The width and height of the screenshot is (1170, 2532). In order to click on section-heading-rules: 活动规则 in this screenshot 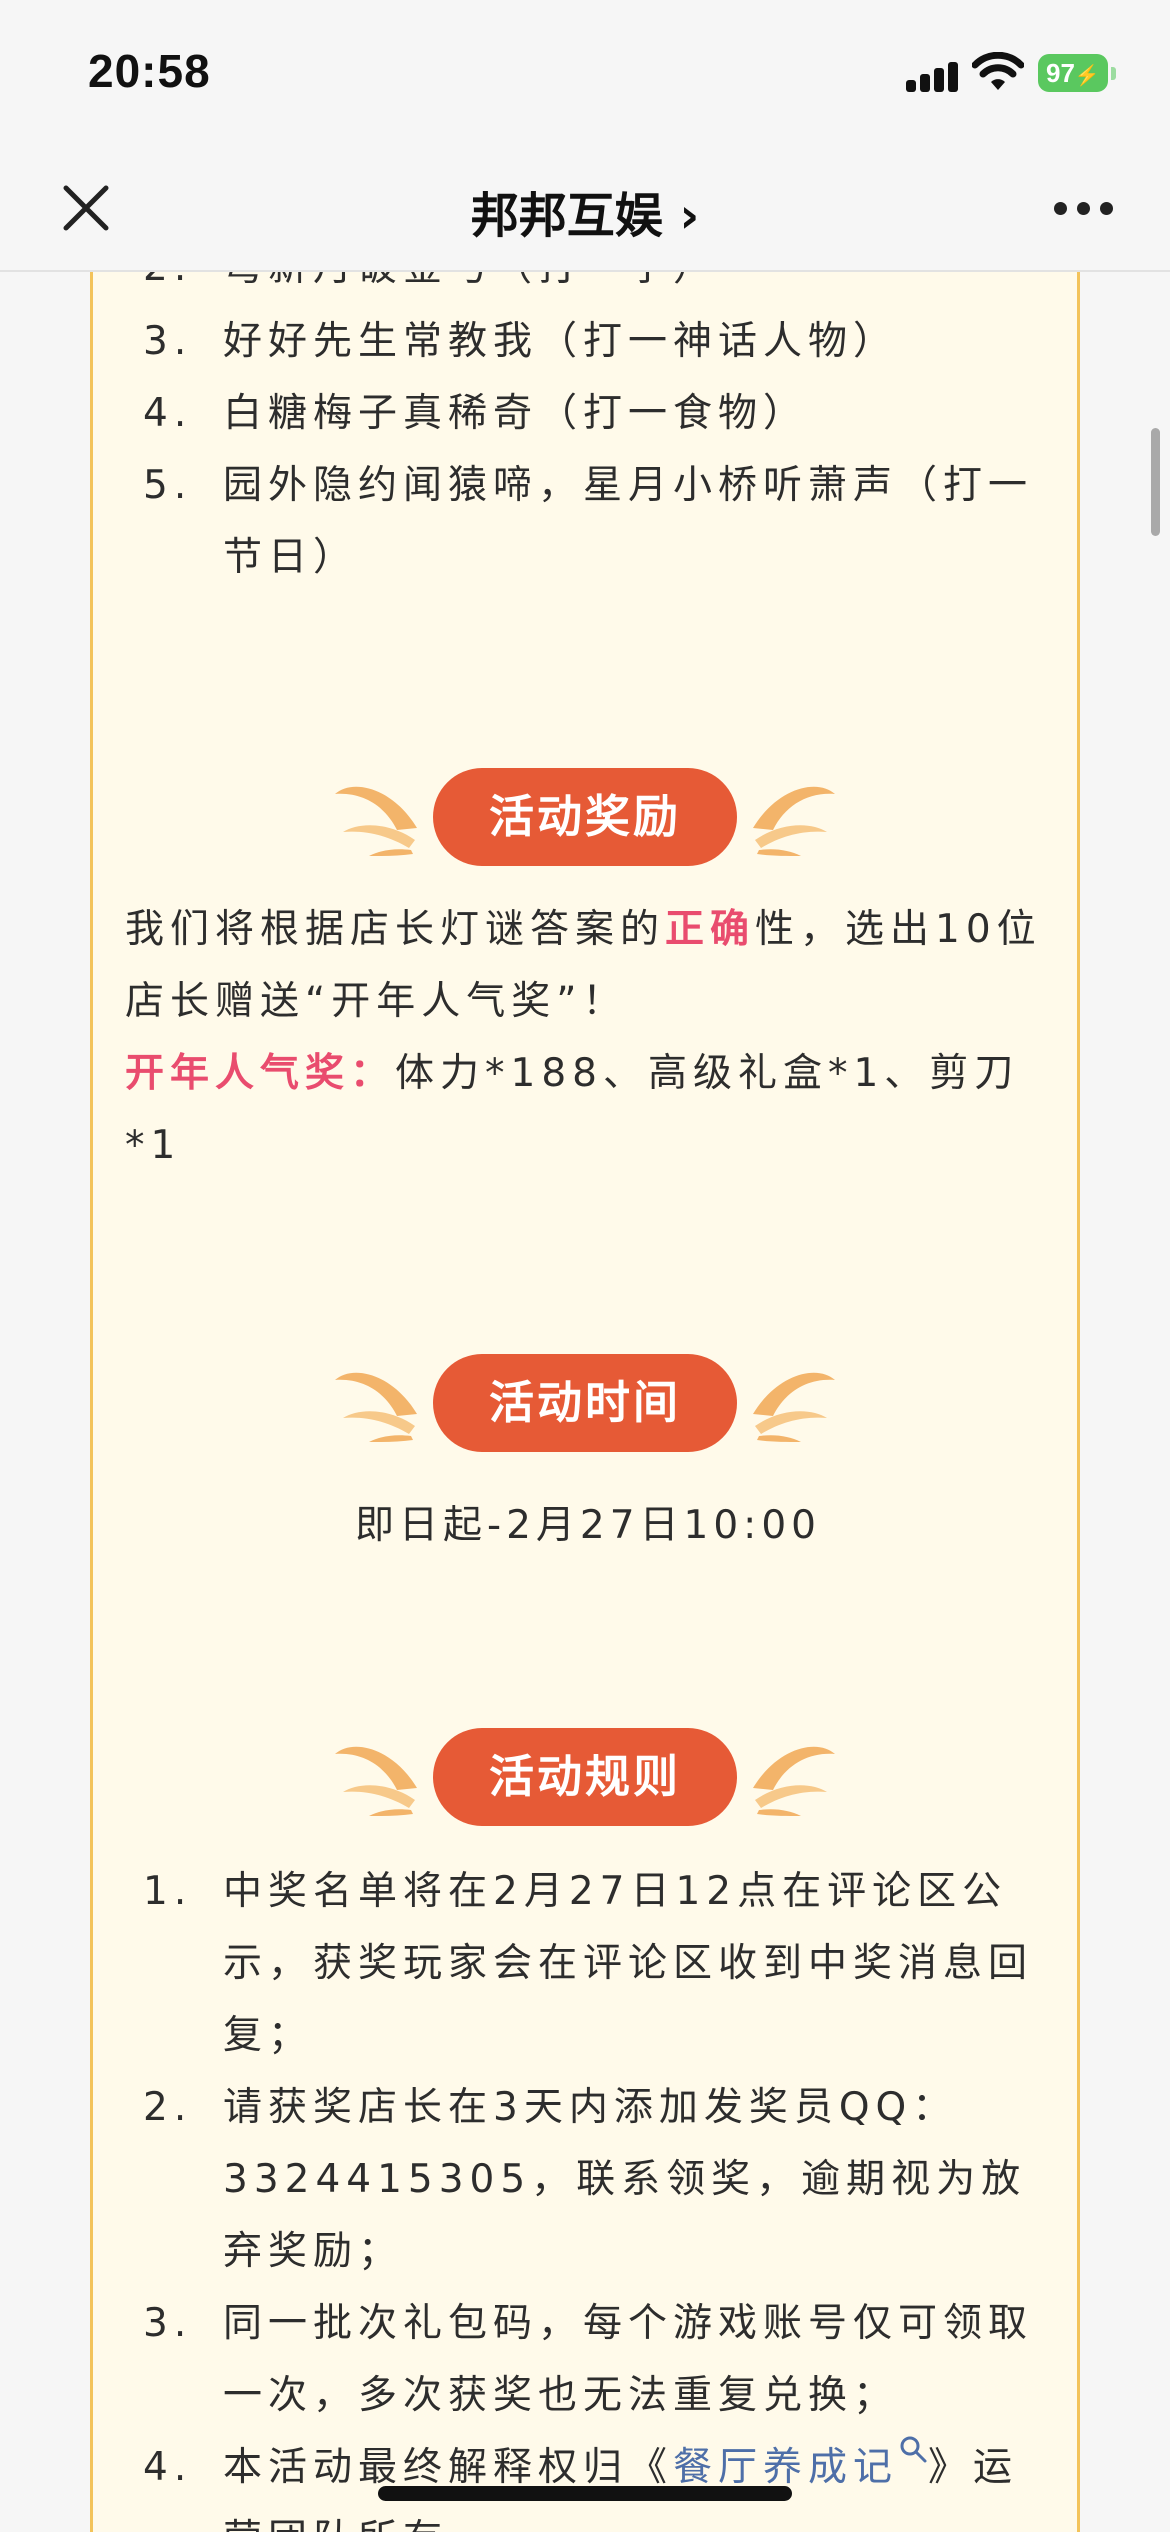, I will do `click(585, 1778)`.